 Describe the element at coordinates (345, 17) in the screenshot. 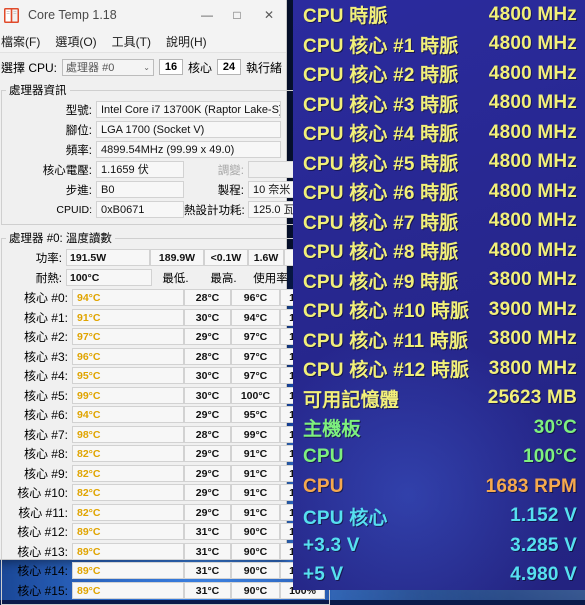

I see `osd-row-label: CPU 時脈` at that location.